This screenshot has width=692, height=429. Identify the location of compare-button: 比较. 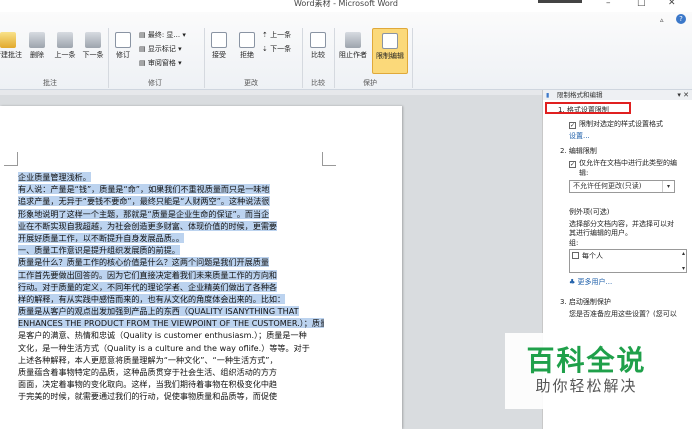
(318, 46).